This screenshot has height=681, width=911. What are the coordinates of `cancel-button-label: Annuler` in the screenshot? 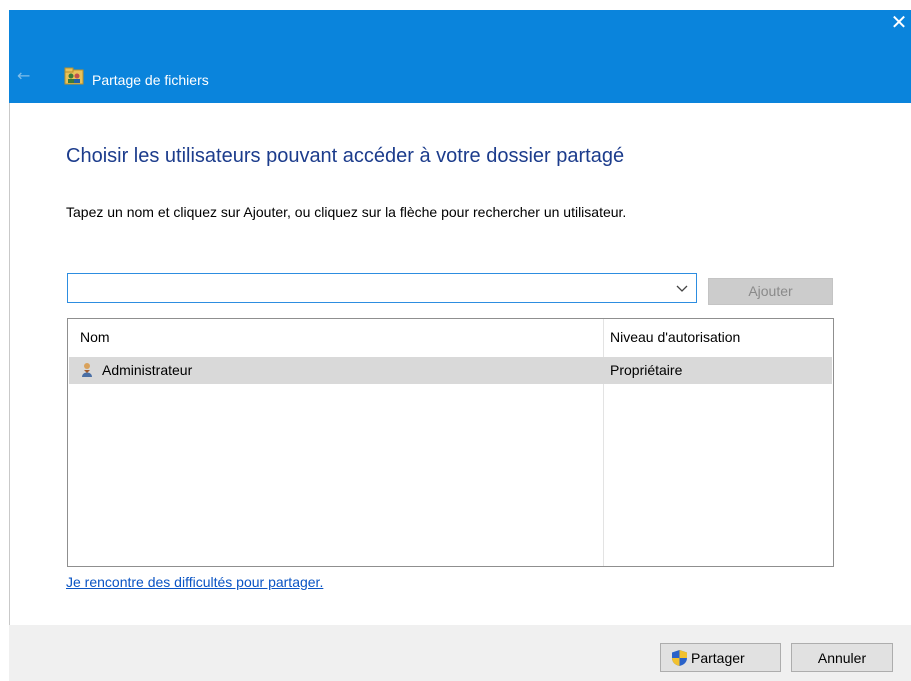 It's located at (842, 658).